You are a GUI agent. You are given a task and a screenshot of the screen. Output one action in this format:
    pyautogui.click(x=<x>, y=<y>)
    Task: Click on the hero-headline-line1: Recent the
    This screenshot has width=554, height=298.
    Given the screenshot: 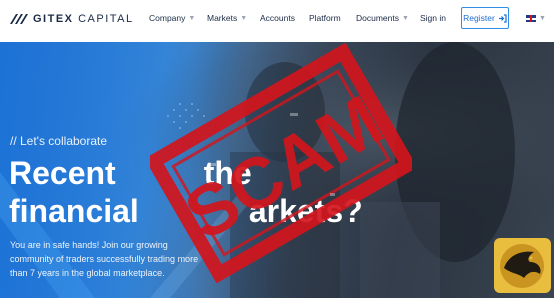 What is the action you would take?
    pyautogui.click(x=130, y=173)
    